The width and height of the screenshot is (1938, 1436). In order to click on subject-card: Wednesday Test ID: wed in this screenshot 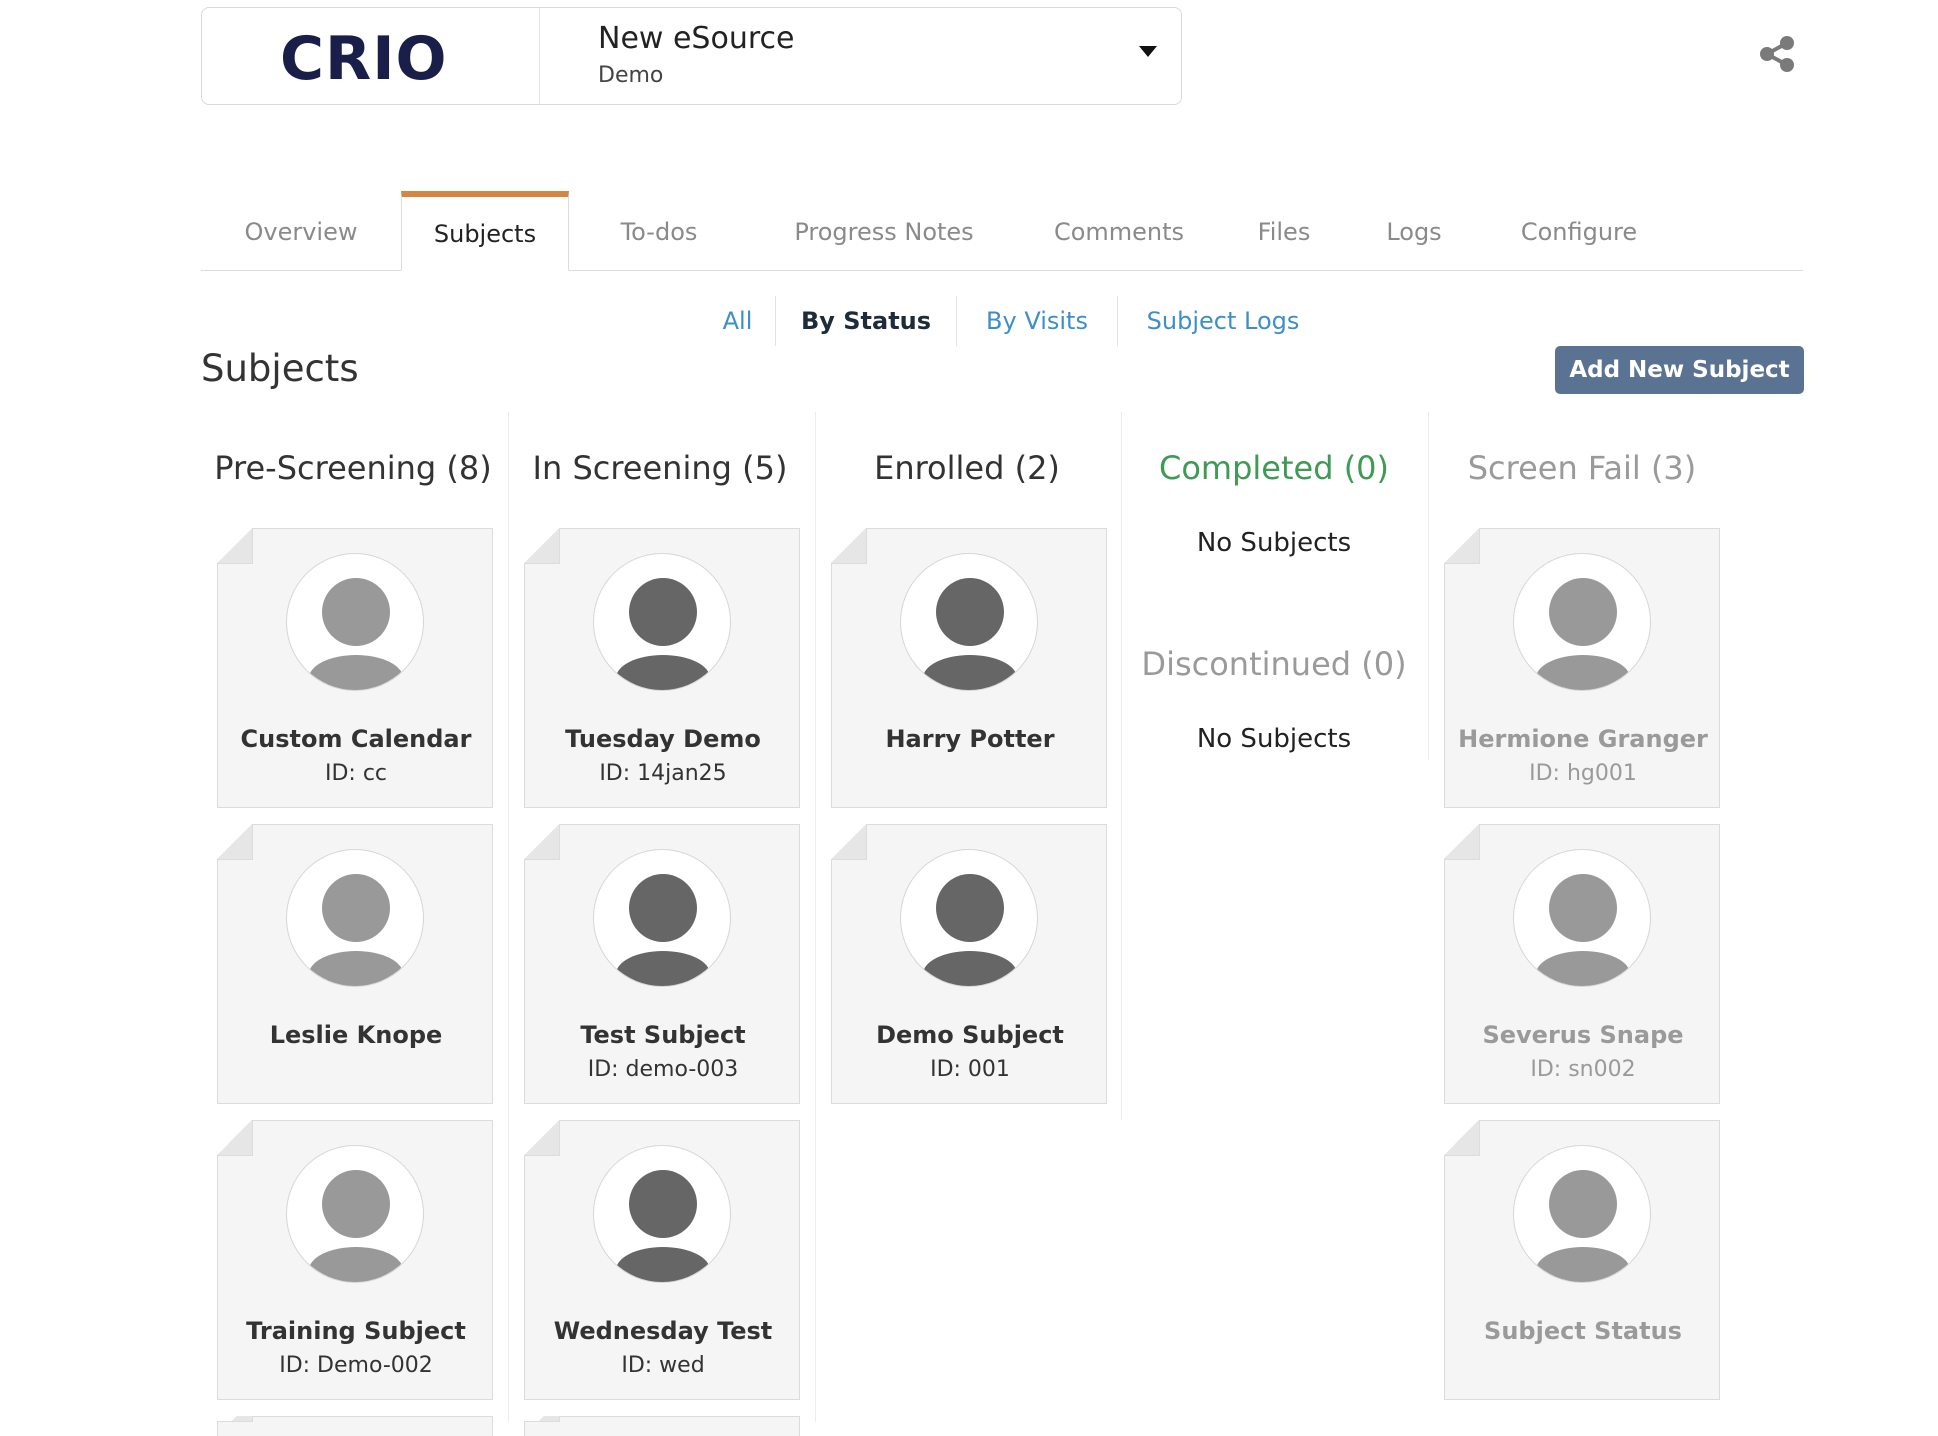, I will do `click(662, 1260)`.